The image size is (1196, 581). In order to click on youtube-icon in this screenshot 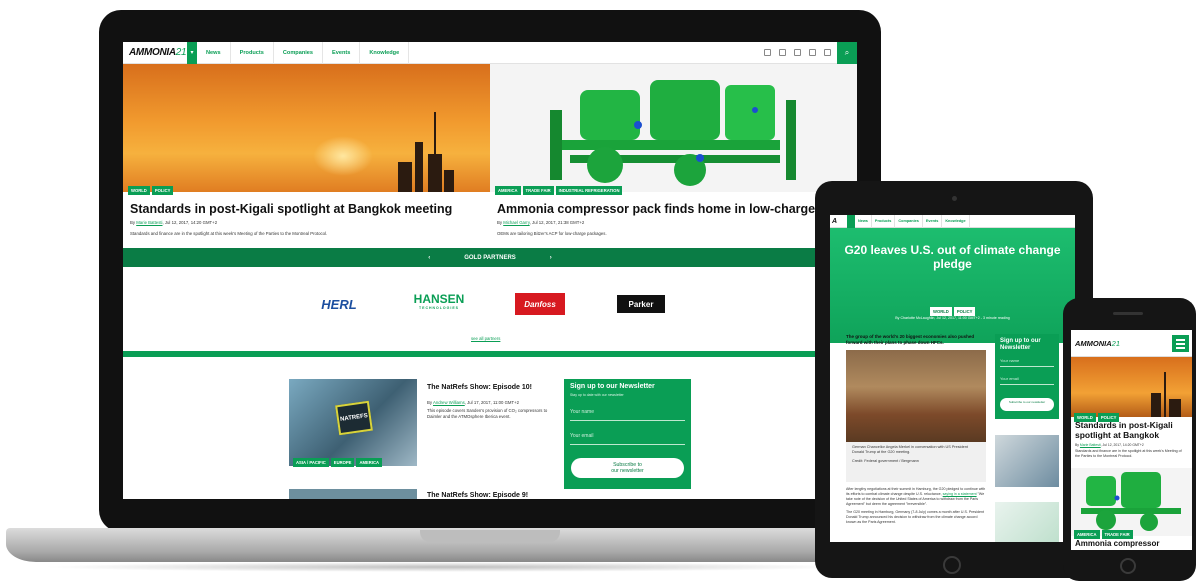, I will do `click(827, 52)`.